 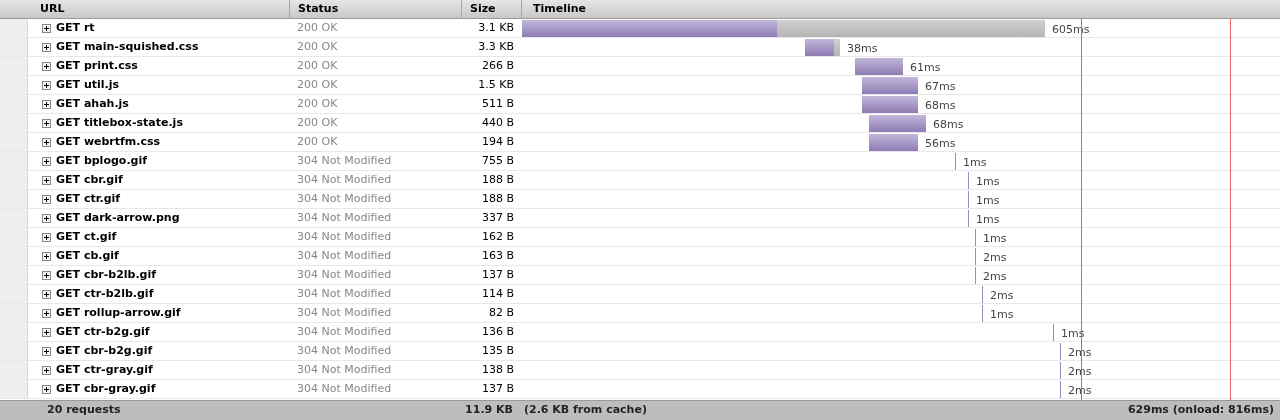 I want to click on size-text: 1.5 KB, so click(x=496, y=84).